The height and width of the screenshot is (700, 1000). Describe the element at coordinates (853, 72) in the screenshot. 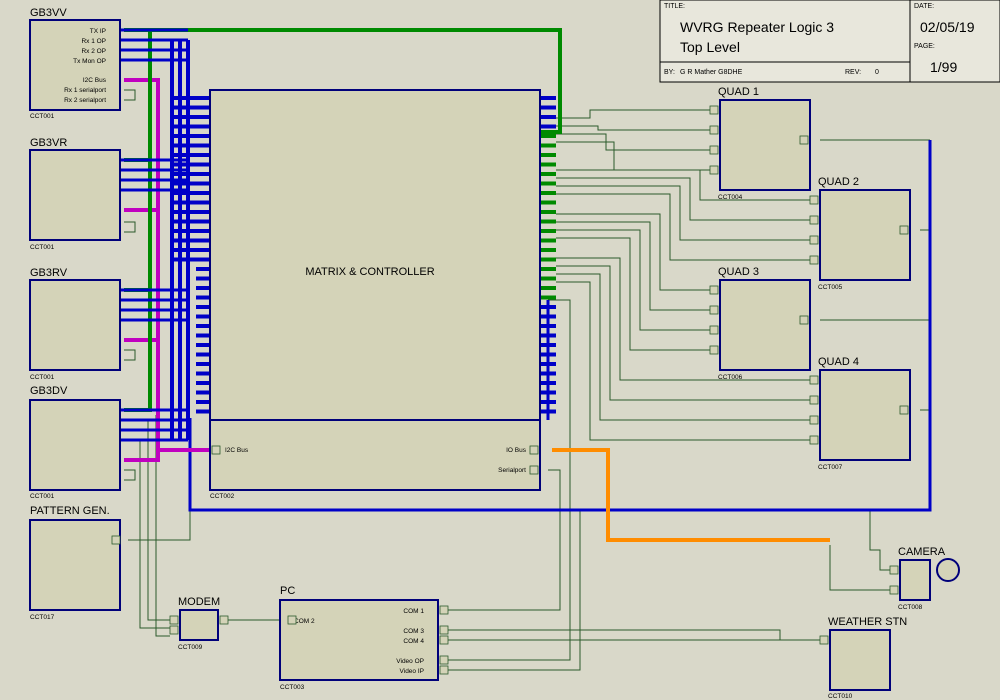

I see `rev-label: REV:` at that location.